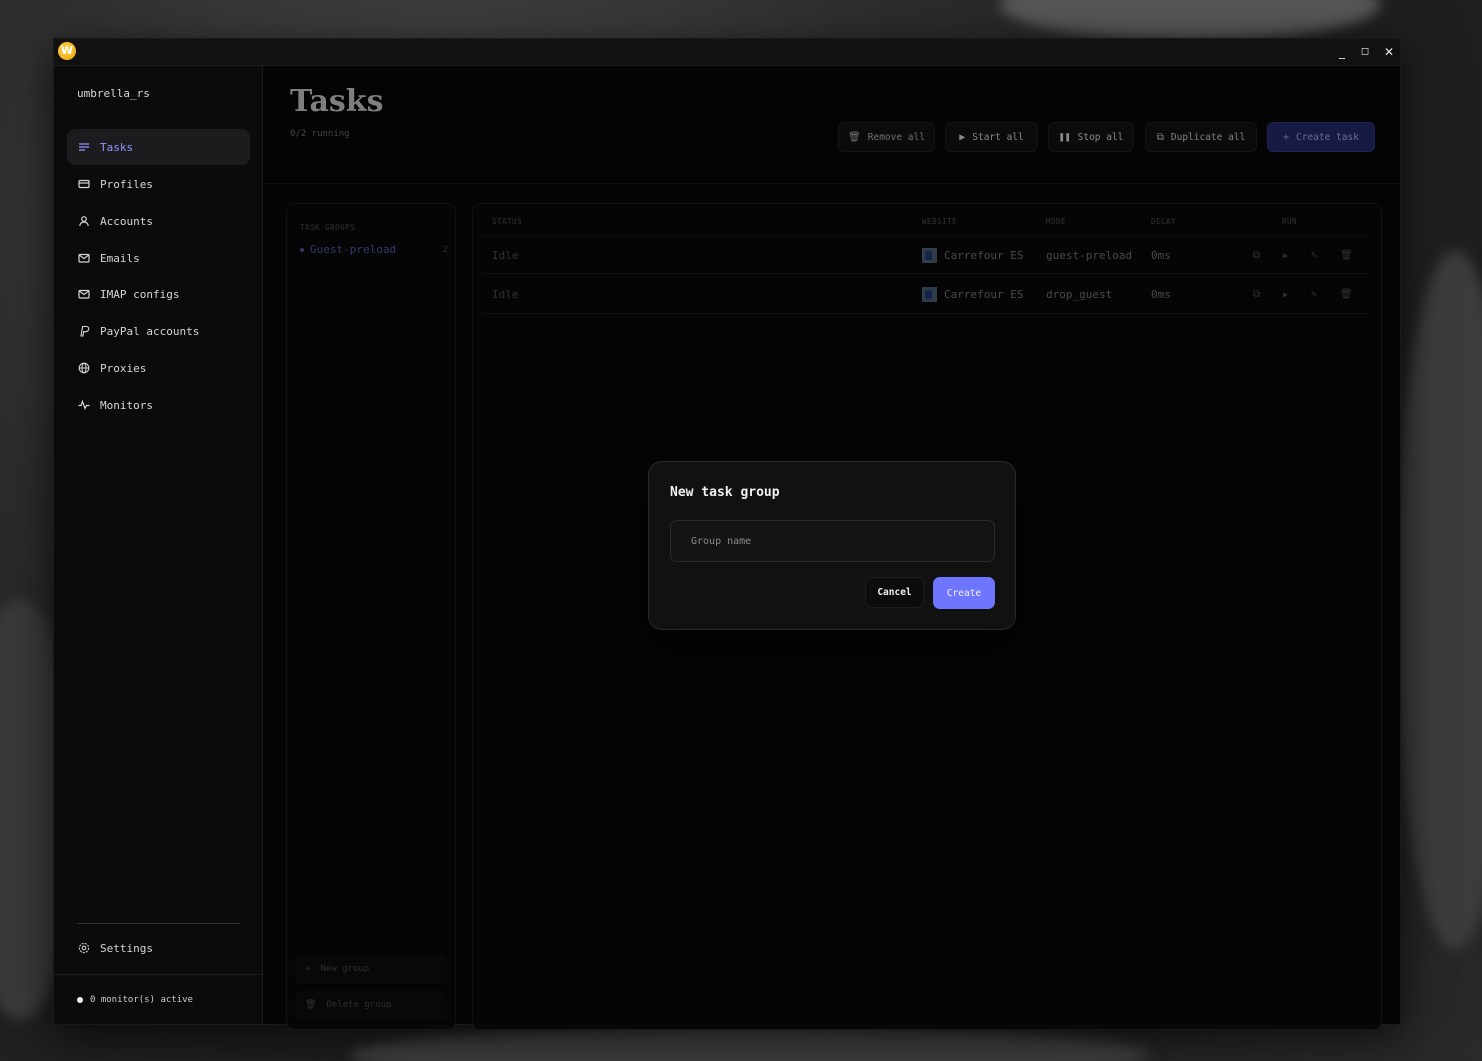  What do you see at coordinates (84, 184) in the screenshot?
I see `card-icon` at bounding box center [84, 184].